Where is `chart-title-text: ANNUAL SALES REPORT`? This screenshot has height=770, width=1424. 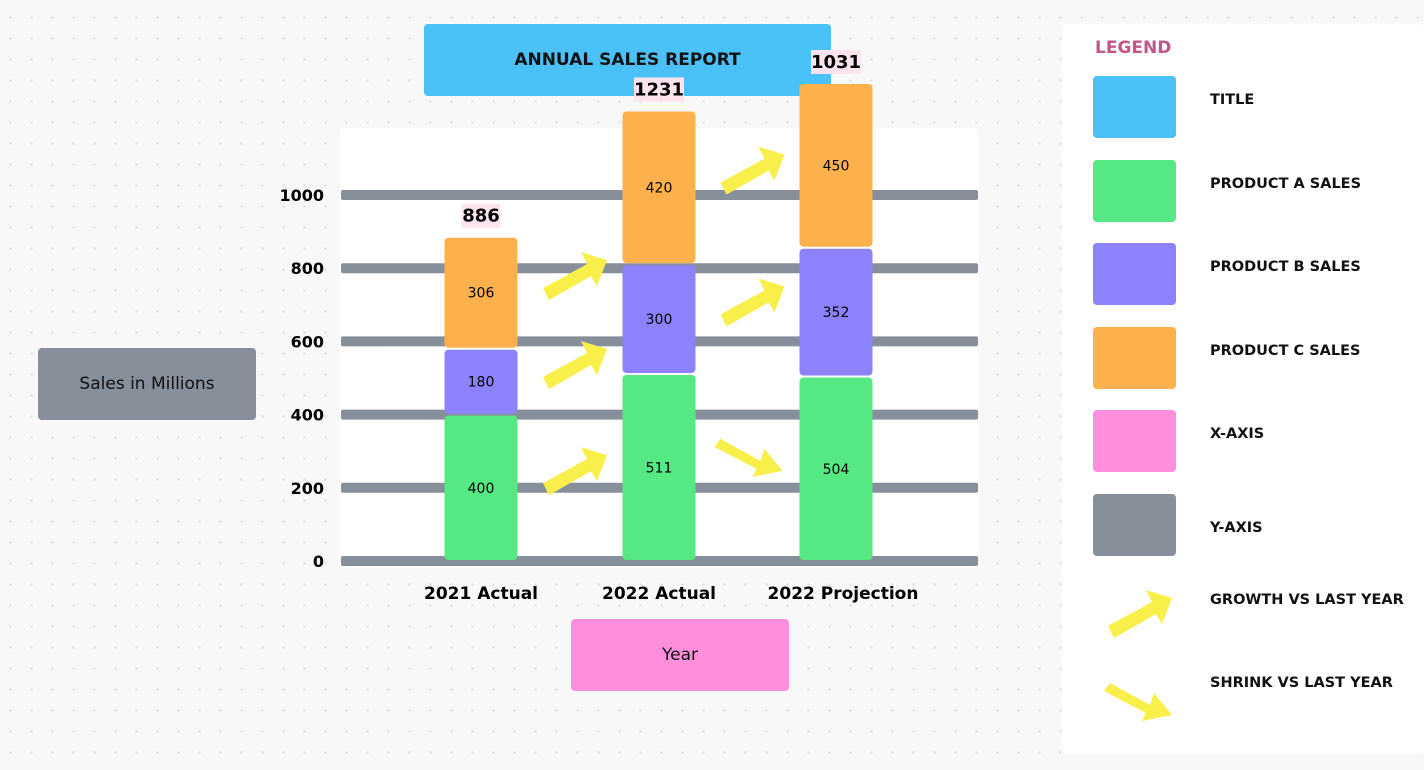
chart-title-text: ANNUAL SALES REPORT is located at coordinates (627, 60).